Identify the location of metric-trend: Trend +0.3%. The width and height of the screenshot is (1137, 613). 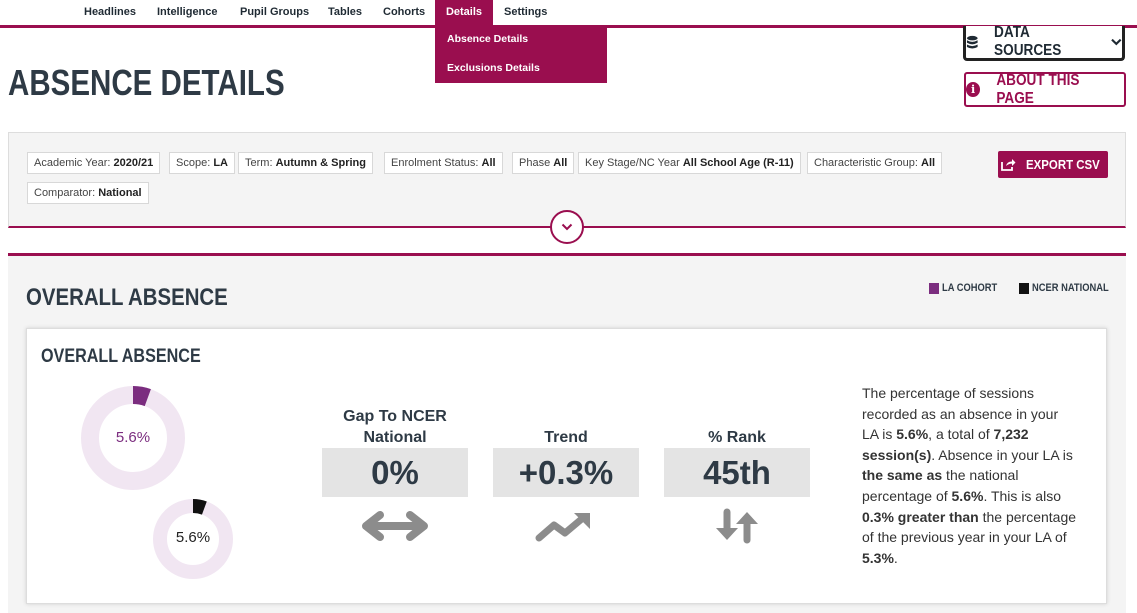
(566, 488).